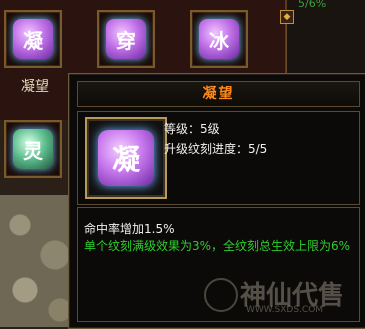  What do you see at coordinates (129, 229) in the screenshot?
I see `effect-text: 命中率增加1.5%` at bounding box center [129, 229].